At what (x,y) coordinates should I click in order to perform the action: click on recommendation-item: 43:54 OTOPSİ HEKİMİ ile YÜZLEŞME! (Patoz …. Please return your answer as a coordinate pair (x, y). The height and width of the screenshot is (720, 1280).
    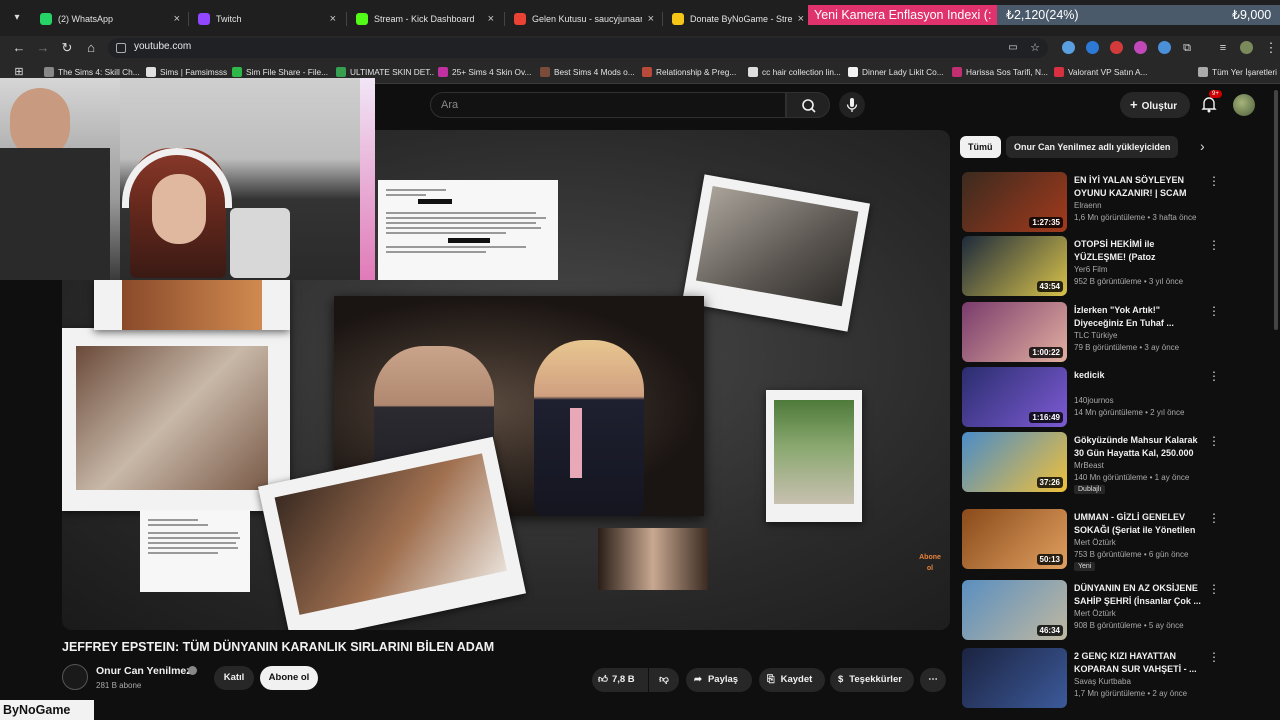
    Looking at the image, I should click on (1112, 267).